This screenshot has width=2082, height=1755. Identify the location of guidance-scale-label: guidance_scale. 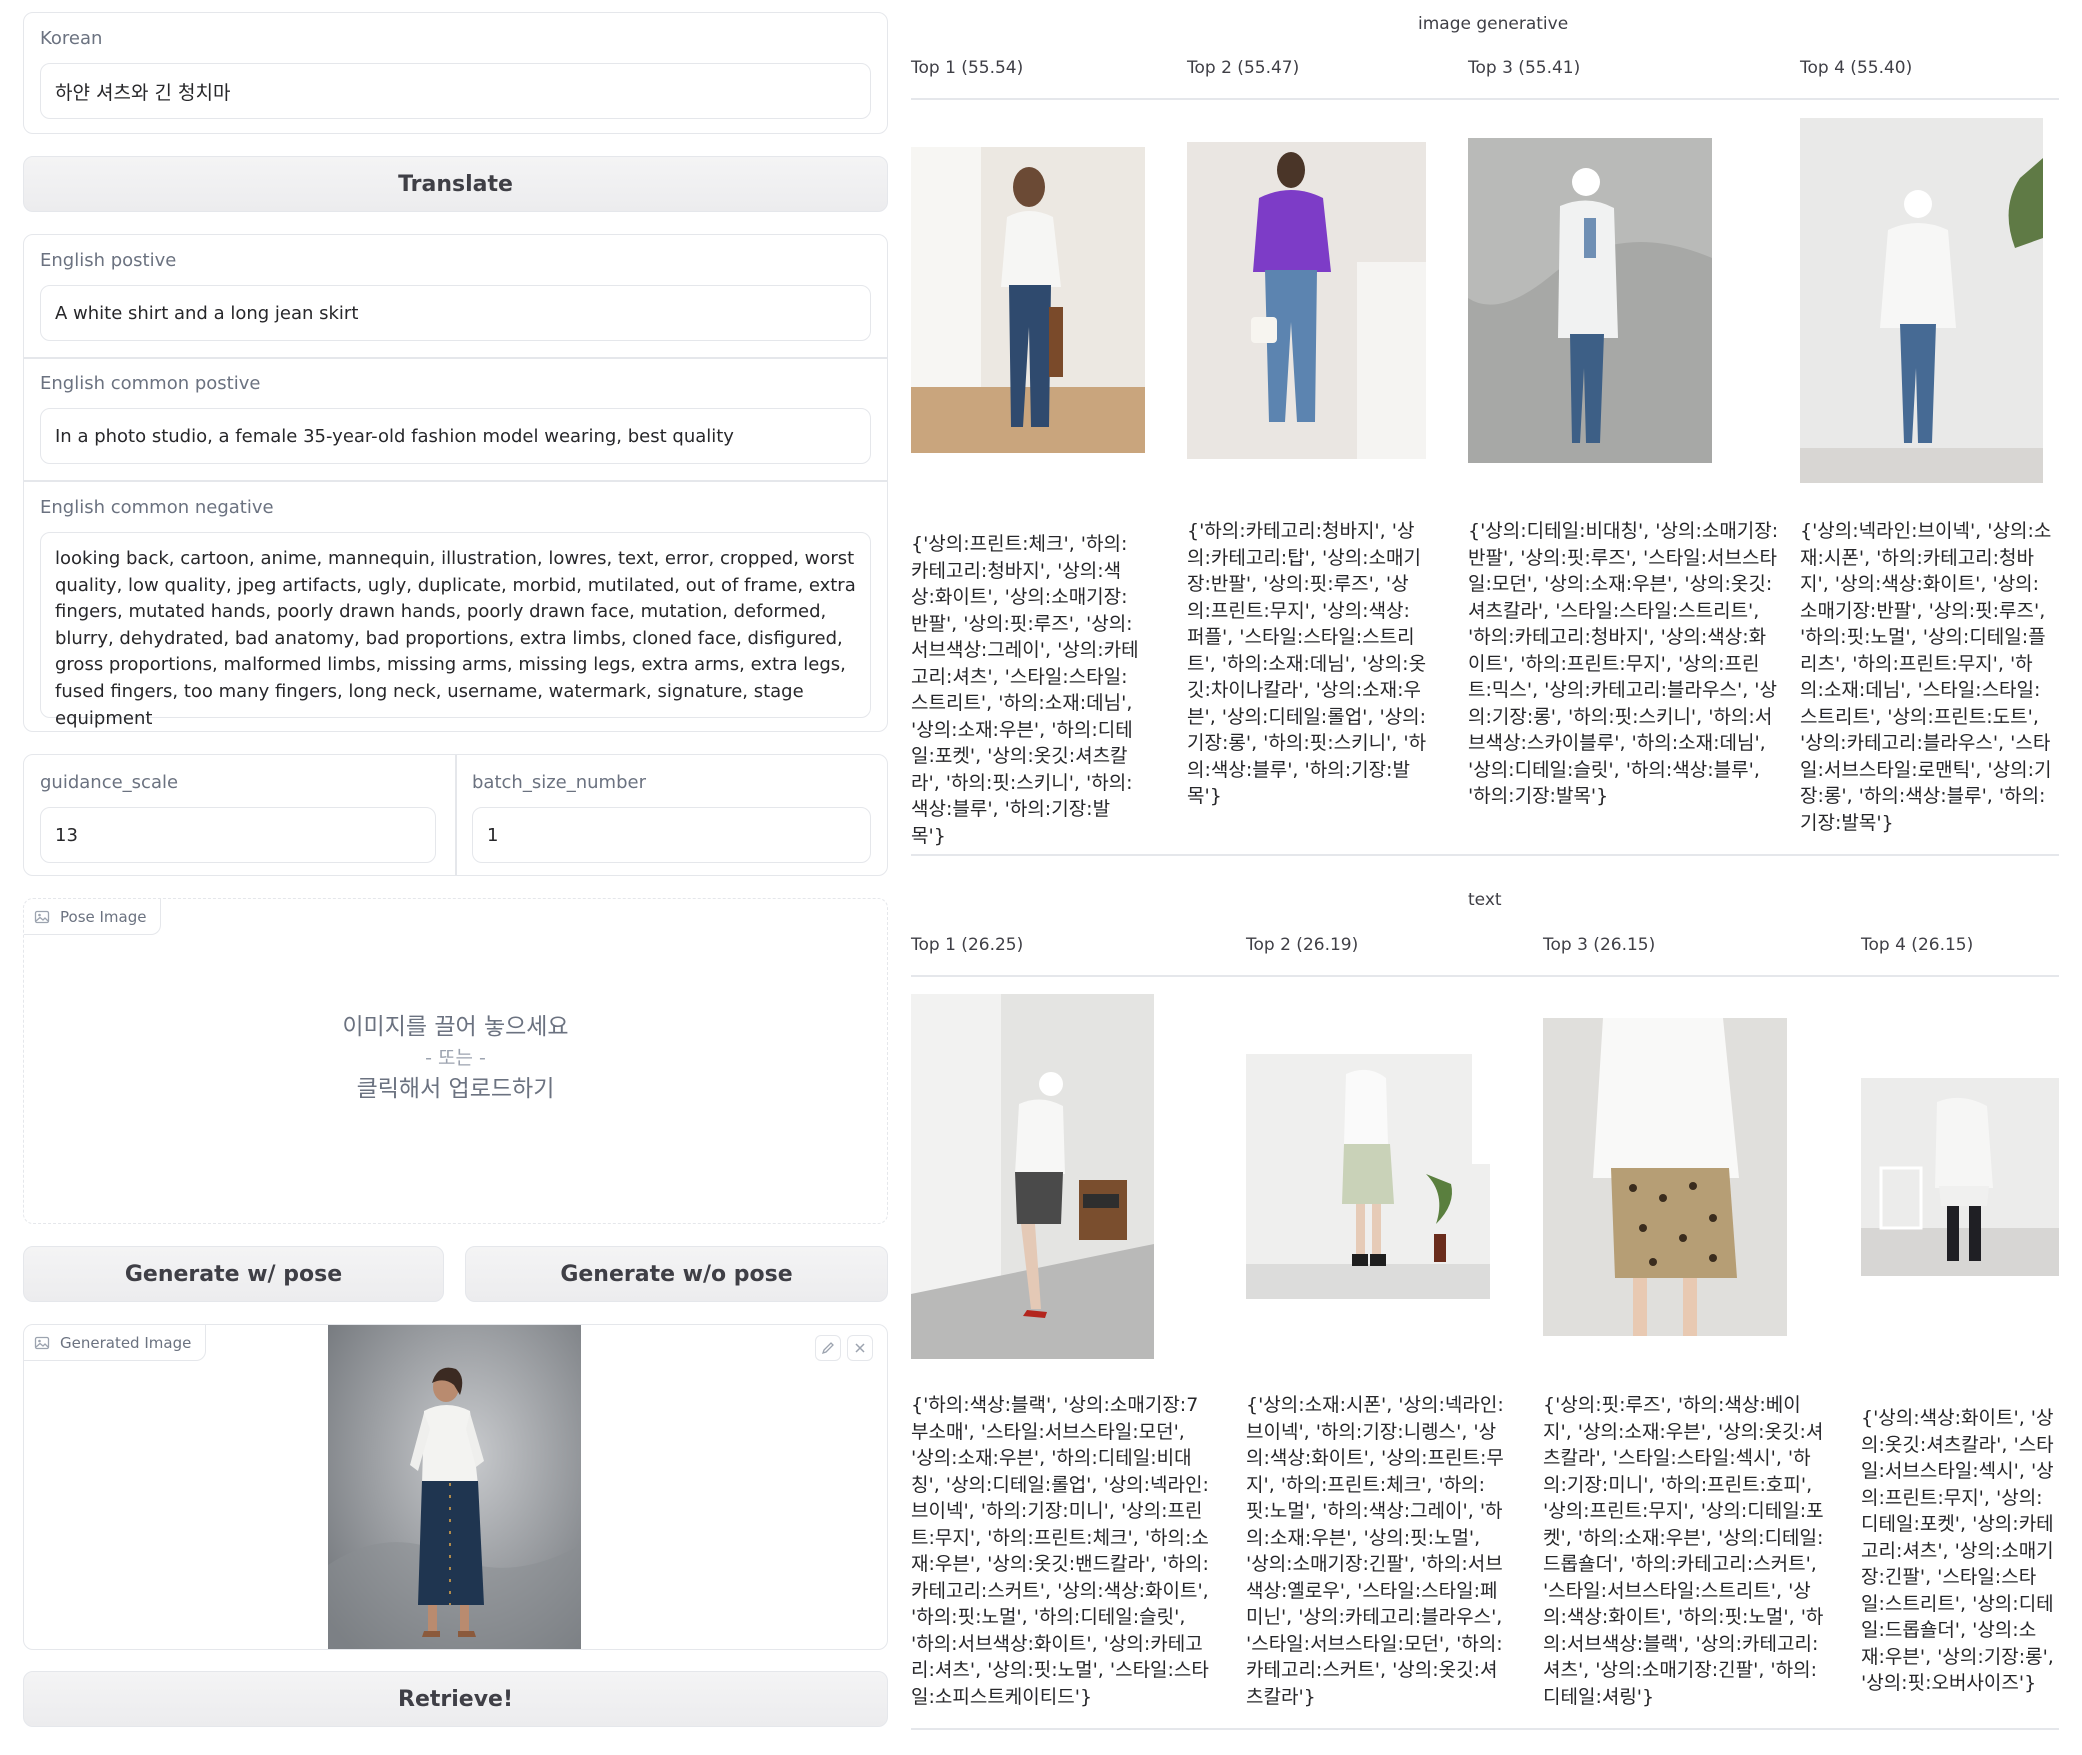
(109, 782).